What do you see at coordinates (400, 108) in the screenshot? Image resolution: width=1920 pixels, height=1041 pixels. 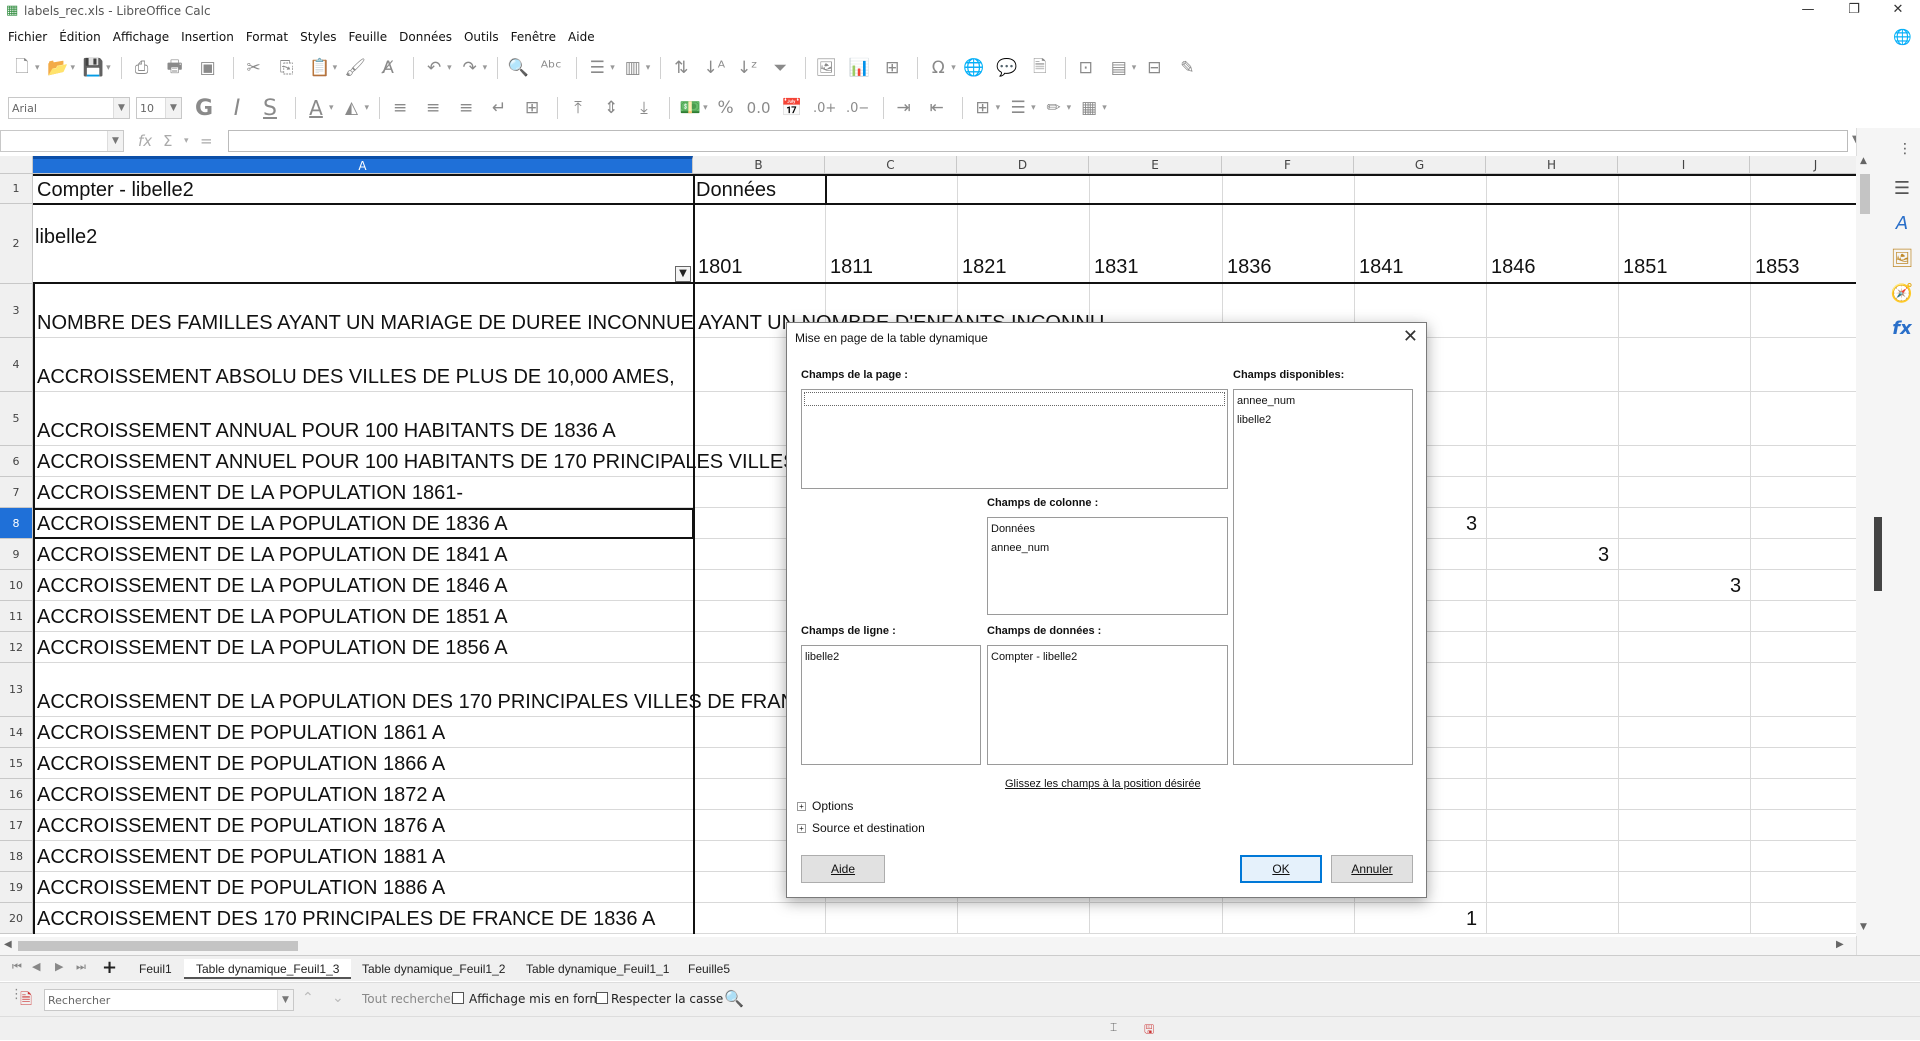 I see `align-left-icon: ≡` at bounding box center [400, 108].